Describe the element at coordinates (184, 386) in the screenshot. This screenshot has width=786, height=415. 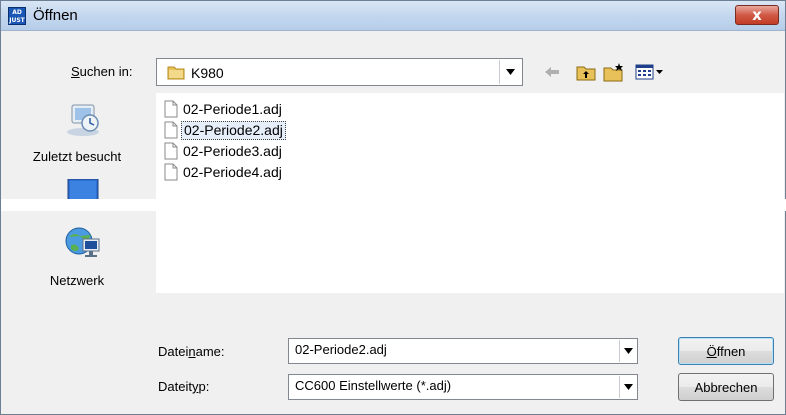
I see `filetype-label: Dateityp:` at that location.